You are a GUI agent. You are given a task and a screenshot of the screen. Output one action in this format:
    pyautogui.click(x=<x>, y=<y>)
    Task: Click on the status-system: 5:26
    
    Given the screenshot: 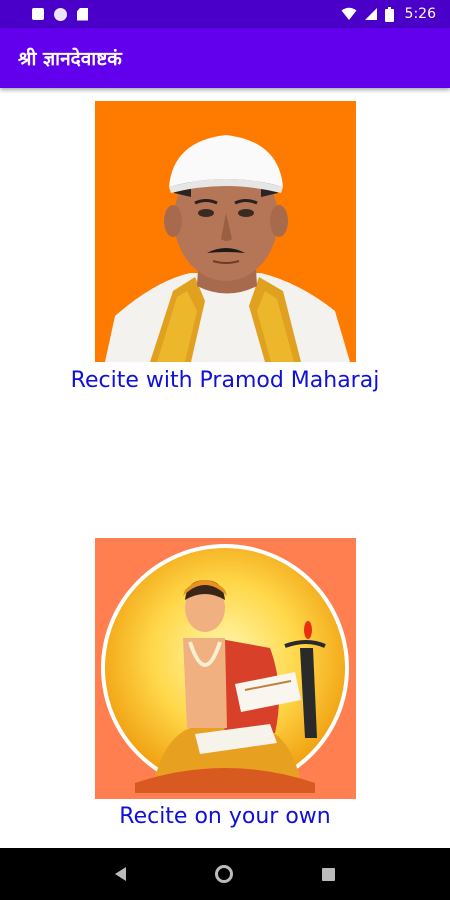 What is the action you would take?
    pyautogui.click(x=388, y=14)
    